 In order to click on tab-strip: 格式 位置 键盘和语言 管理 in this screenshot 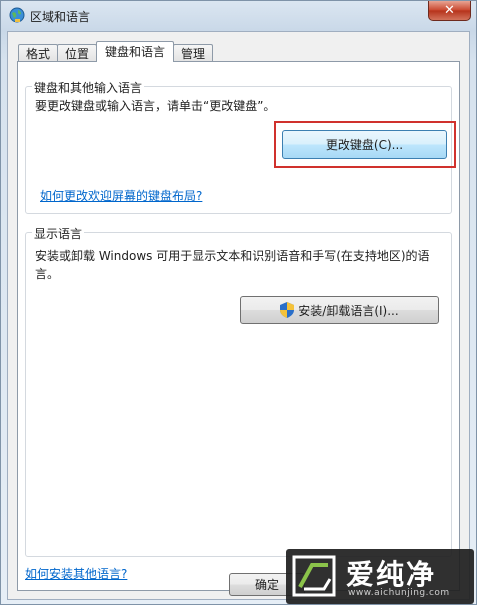, I will do `click(116, 51)`.